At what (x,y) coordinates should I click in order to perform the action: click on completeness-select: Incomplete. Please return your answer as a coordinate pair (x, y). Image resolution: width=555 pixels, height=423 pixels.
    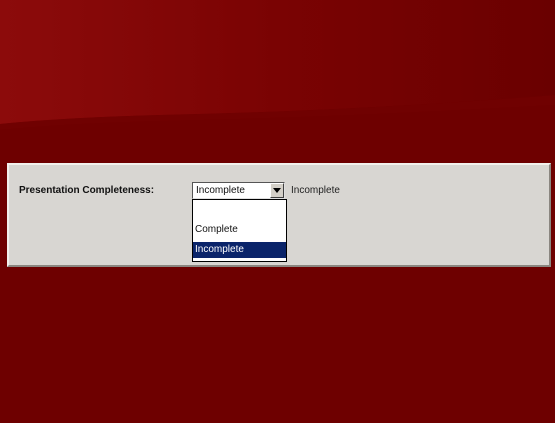
    Looking at the image, I should click on (238, 190).